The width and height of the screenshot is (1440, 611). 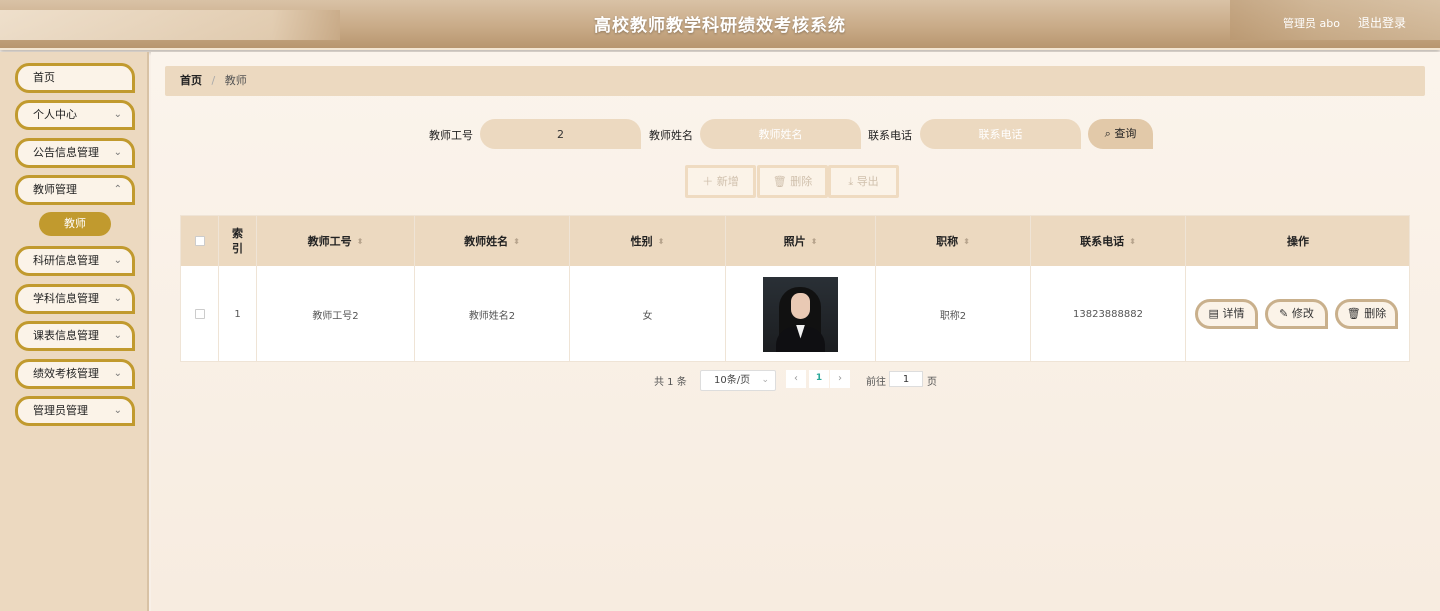 I want to click on row-checkbox, so click(x=199, y=314).